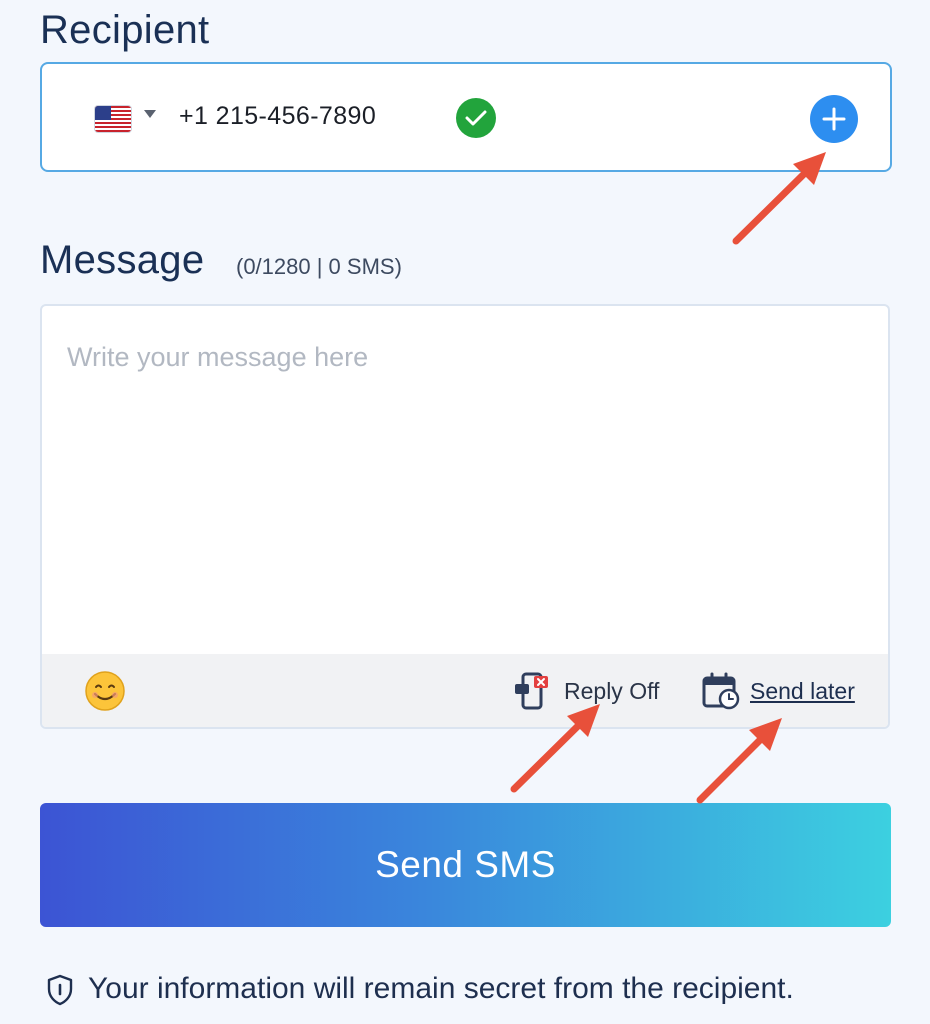 The width and height of the screenshot is (930, 1024). I want to click on send-later-link: Send later, so click(802, 691).